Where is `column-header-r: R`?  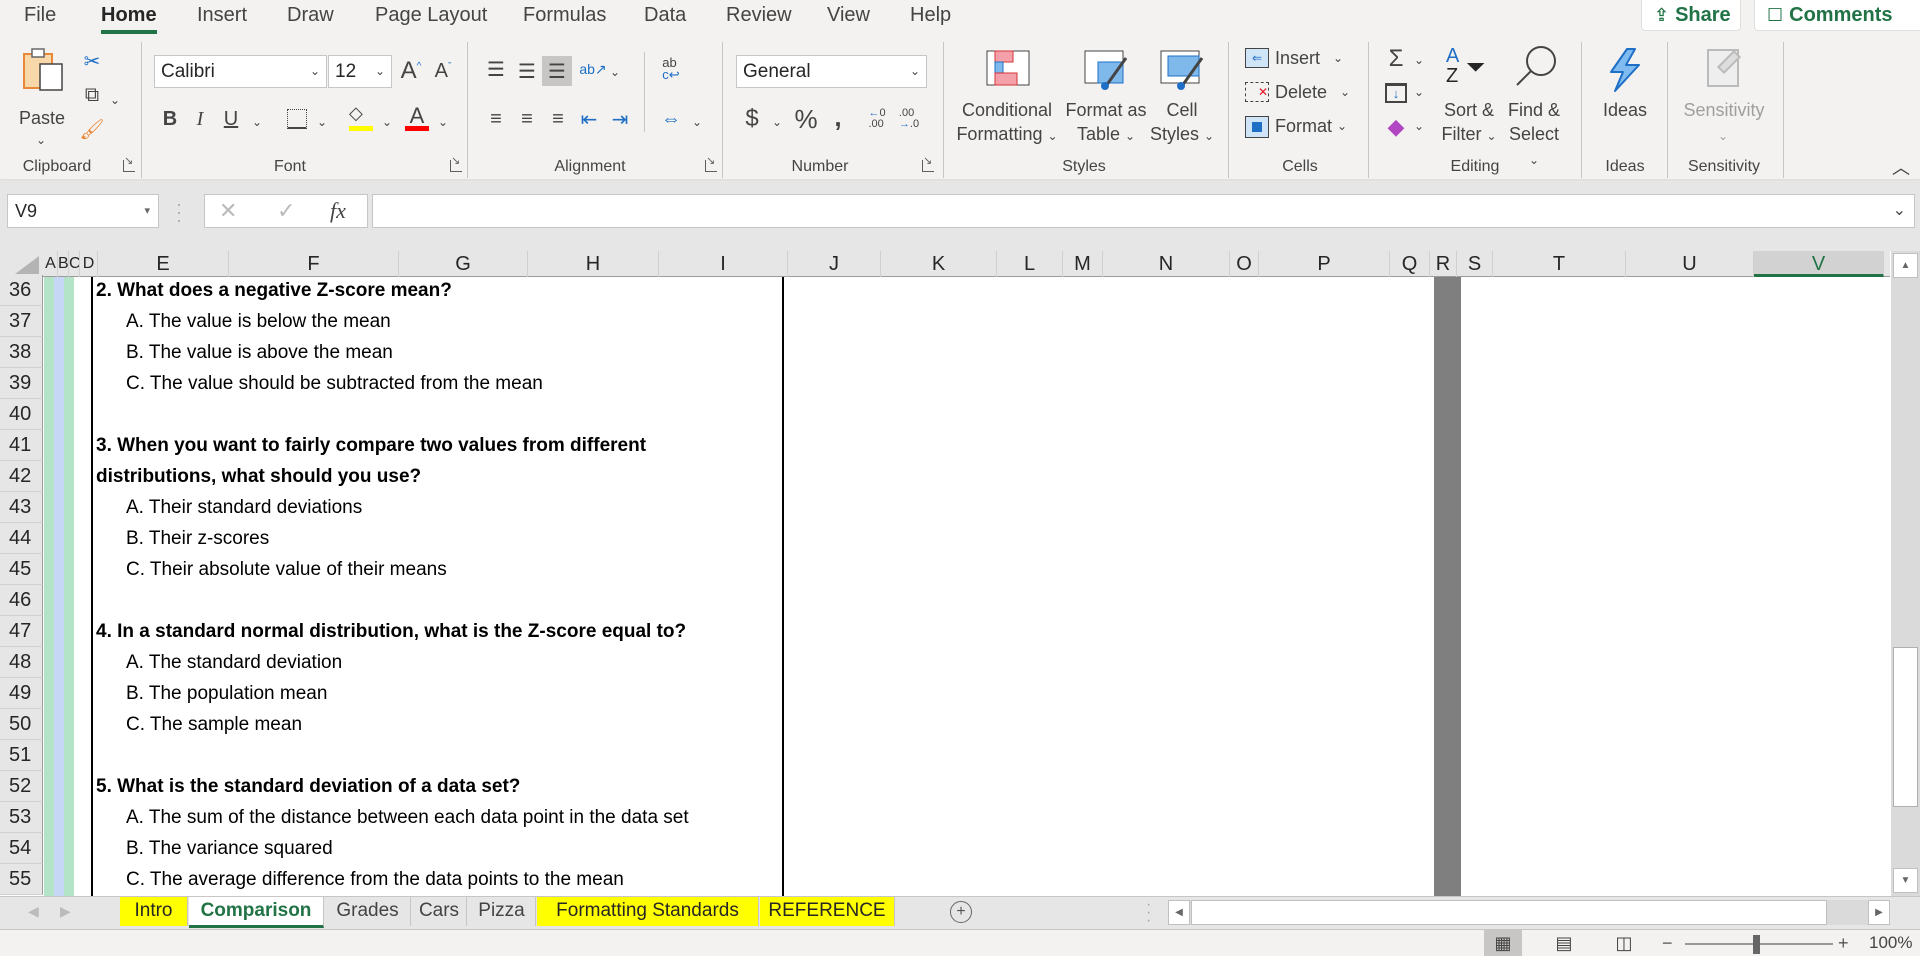
column-header-r: R is located at coordinates (1443, 264).